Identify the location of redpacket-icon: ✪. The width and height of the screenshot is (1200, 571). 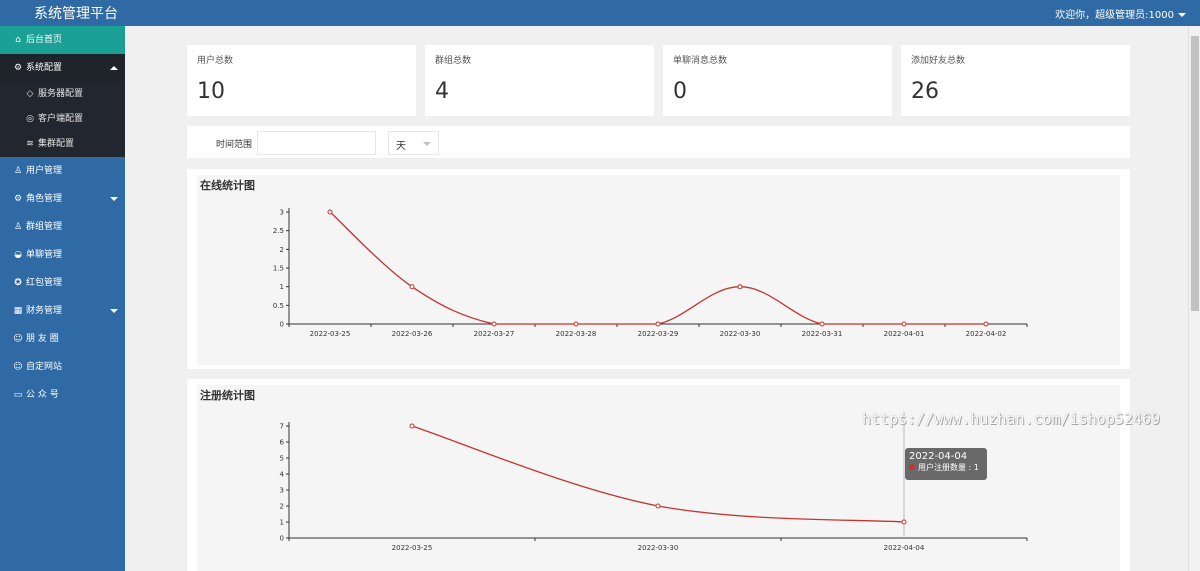
(18, 283).